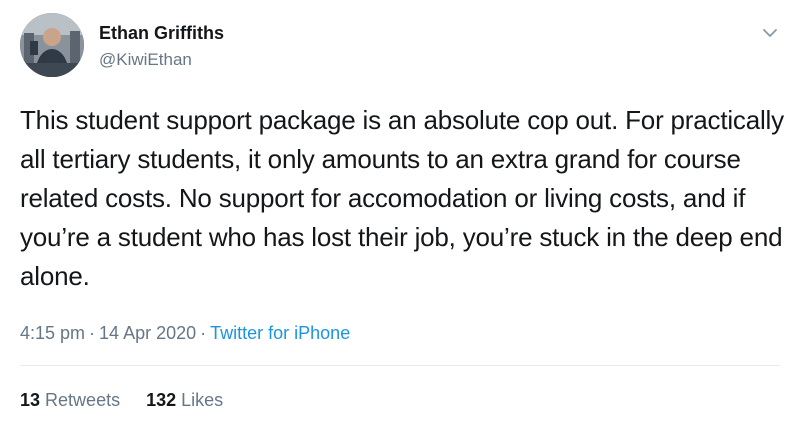  Describe the element at coordinates (202, 400) in the screenshot. I see `likes-label: Likes` at that location.